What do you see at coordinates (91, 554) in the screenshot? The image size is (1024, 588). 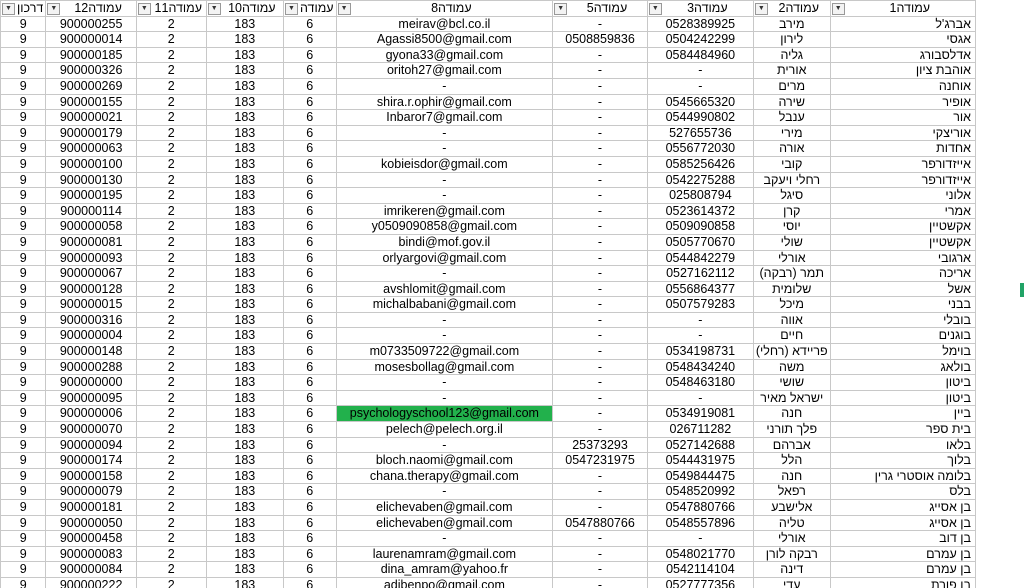 I see `table-cell: 900000083` at bounding box center [91, 554].